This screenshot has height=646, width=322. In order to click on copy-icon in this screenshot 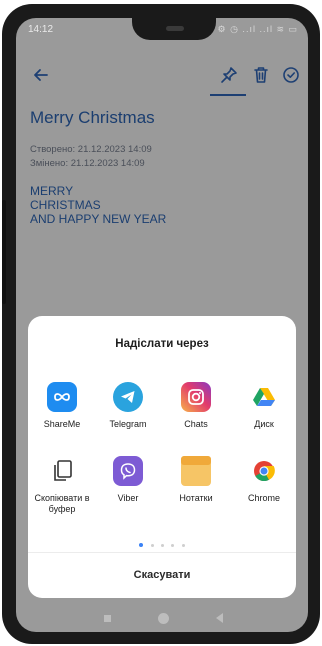, I will do `click(62, 471)`.